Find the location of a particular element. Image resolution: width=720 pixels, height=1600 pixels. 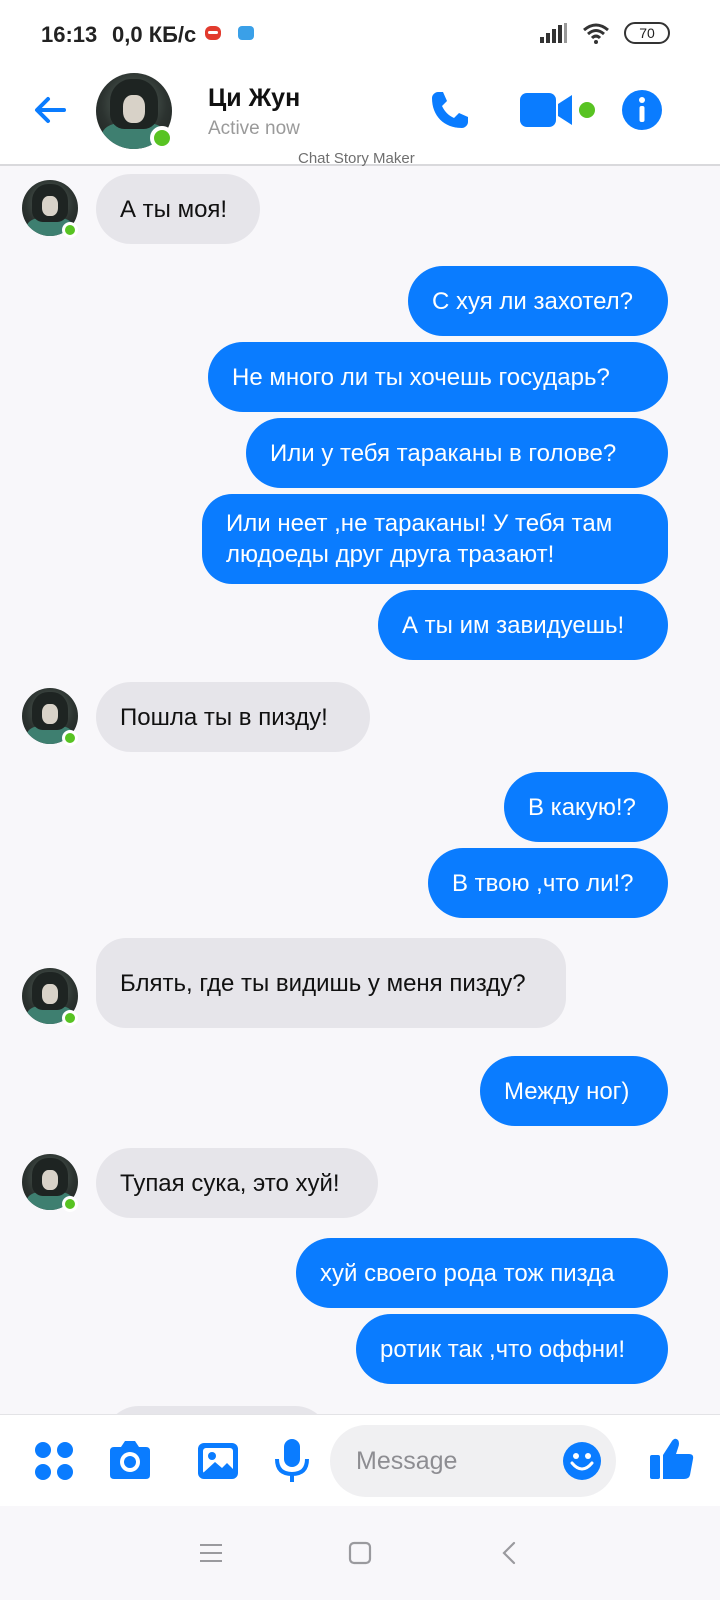

battery-icon: 70 is located at coordinates (647, 33).